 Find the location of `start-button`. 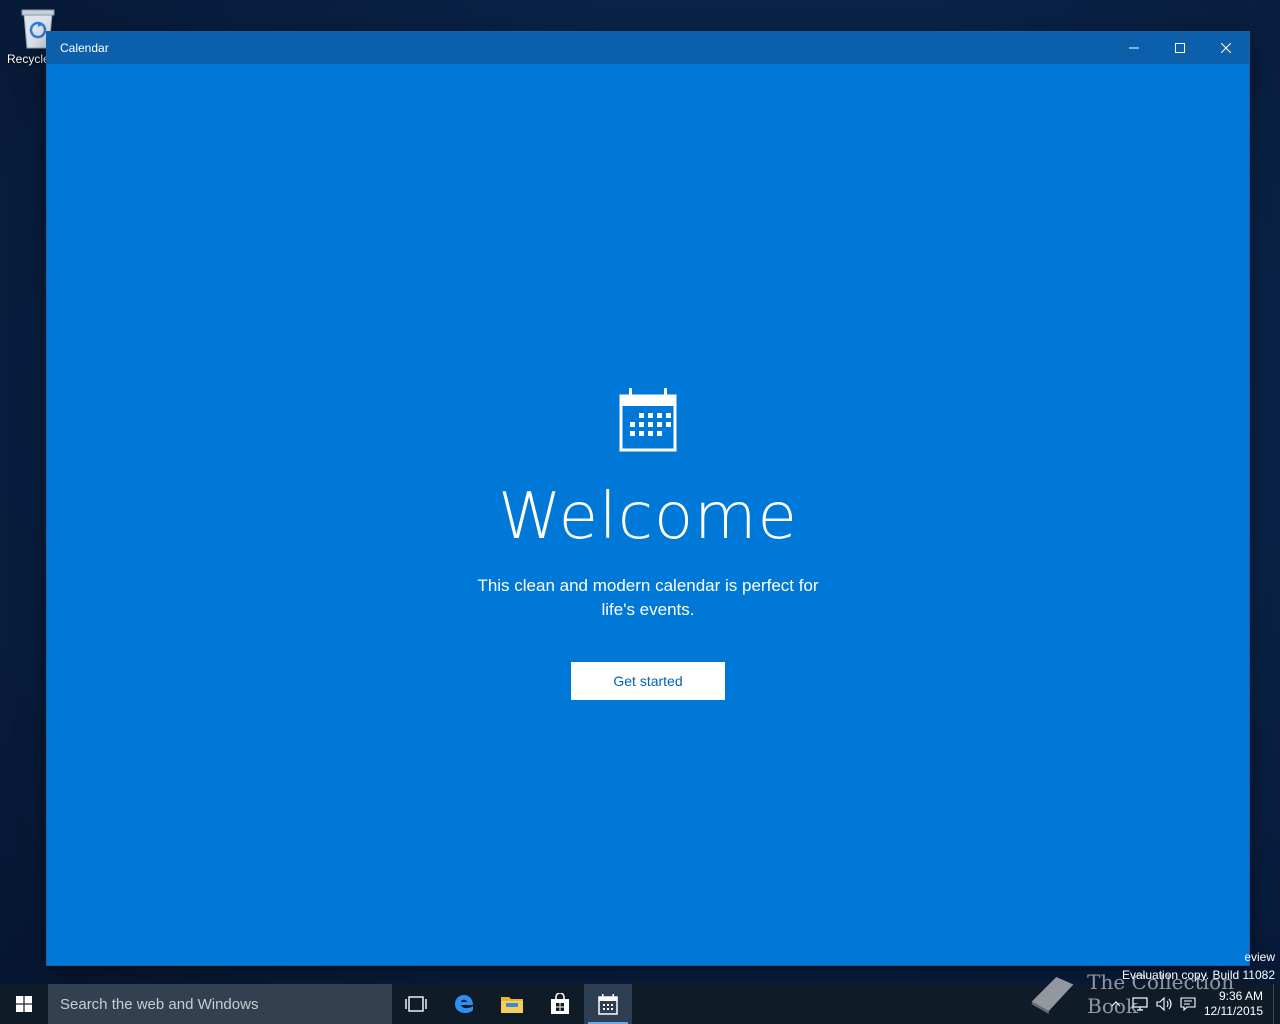

start-button is located at coordinates (24, 1004).